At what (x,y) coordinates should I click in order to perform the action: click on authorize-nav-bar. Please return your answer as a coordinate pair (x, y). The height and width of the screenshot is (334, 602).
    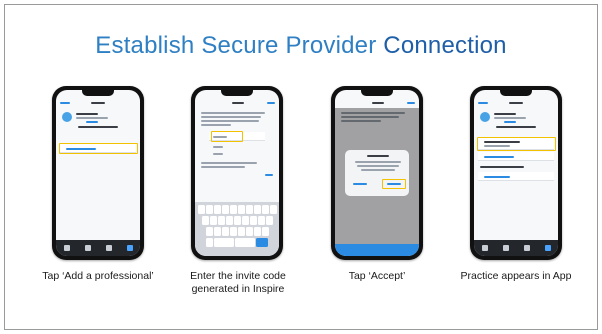
    Looking at the image, I should click on (377, 103).